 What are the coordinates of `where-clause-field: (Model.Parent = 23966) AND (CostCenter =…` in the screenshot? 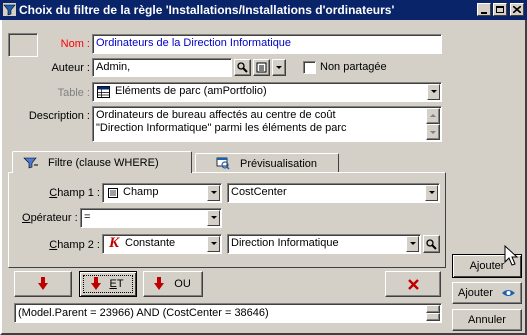 It's located at (228, 313).